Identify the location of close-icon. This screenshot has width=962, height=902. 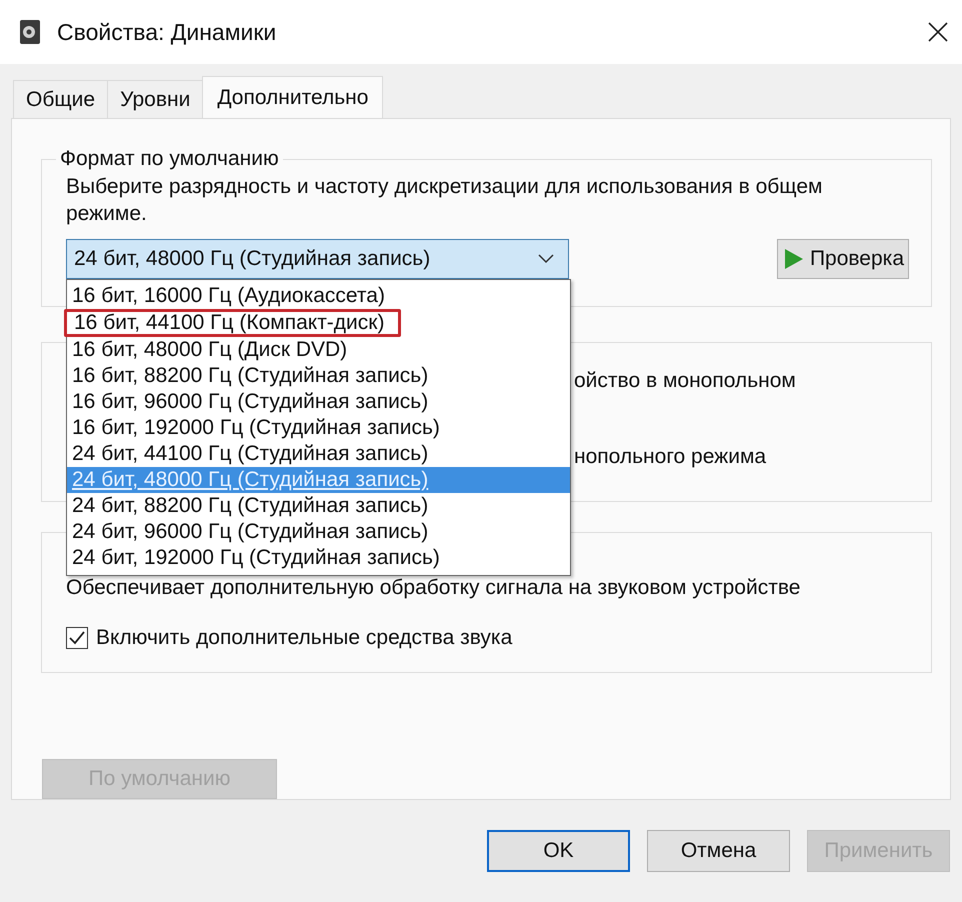
(938, 32).